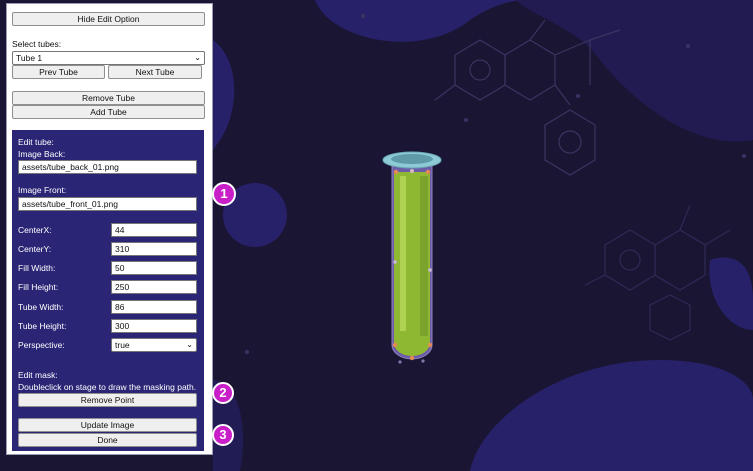  What do you see at coordinates (155, 72) in the screenshot?
I see `next-tube-button: Next Tube` at bounding box center [155, 72].